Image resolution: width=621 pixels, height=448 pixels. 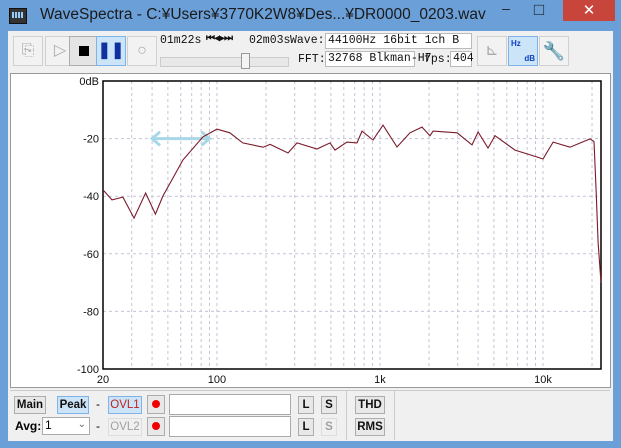 I want to click on ovl1-field, so click(x=230, y=404).